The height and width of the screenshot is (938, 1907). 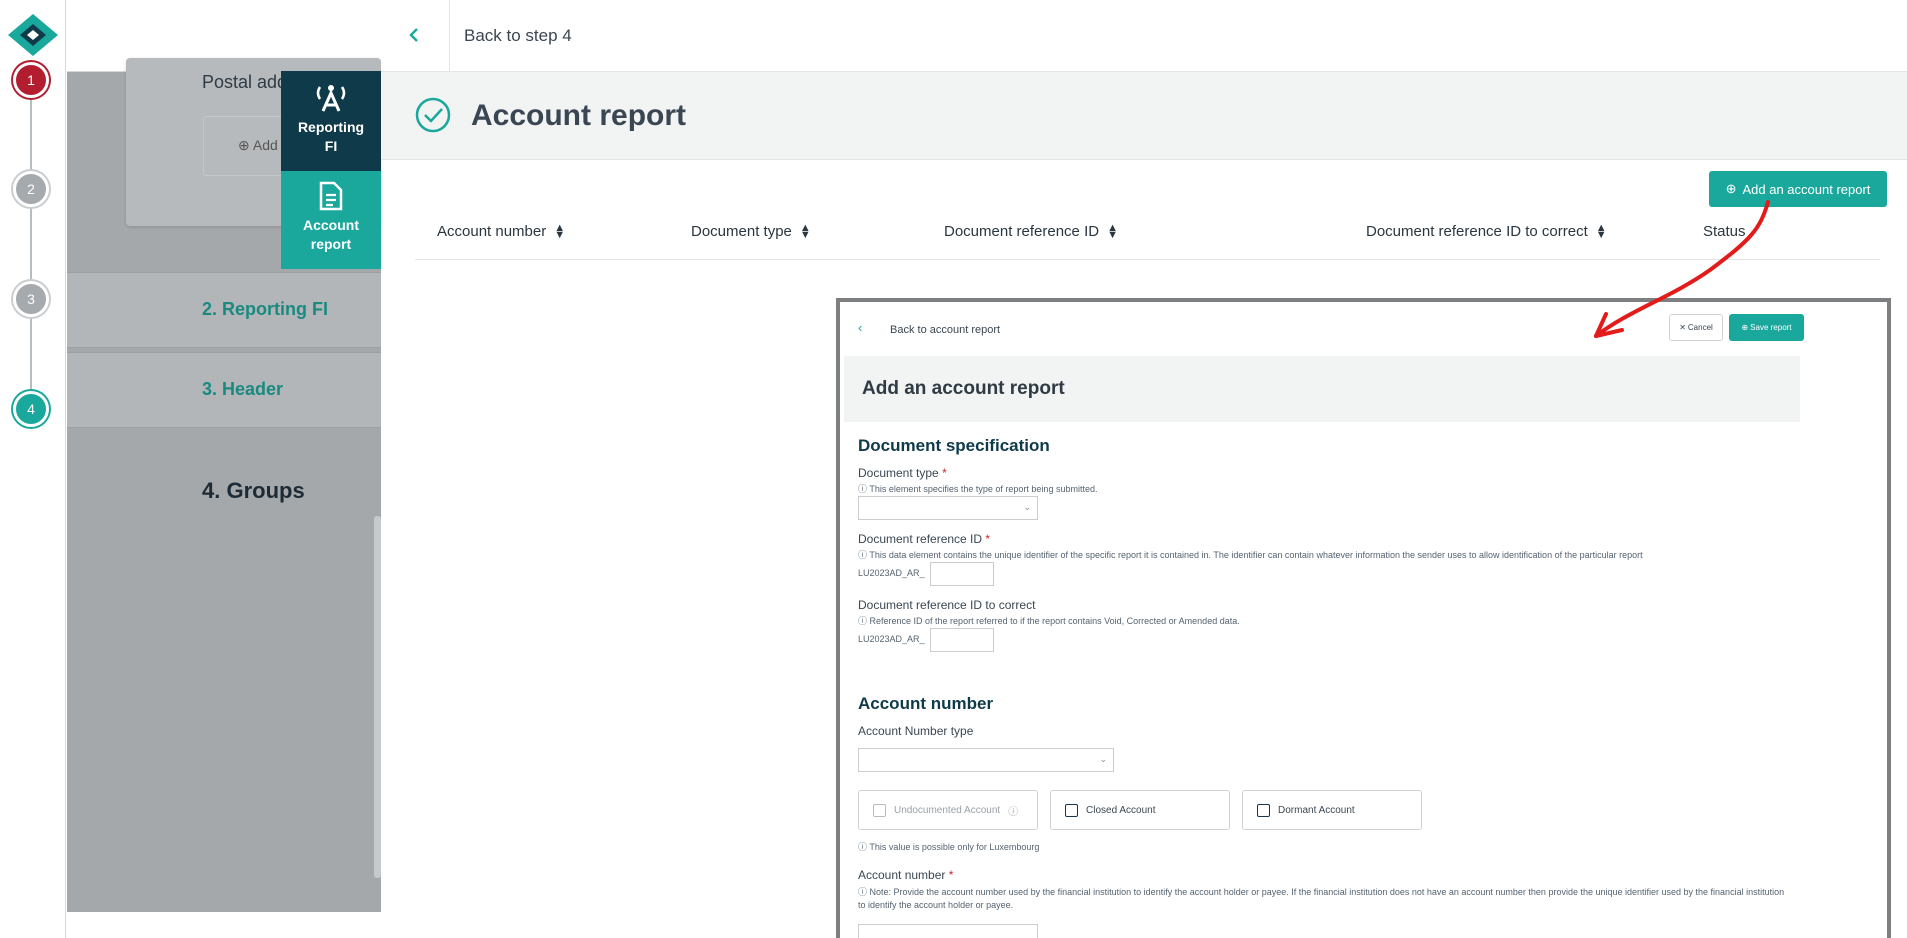 I want to click on inset-doc-ref-correct-label: Document reference ID to correct, so click(x=947, y=605).